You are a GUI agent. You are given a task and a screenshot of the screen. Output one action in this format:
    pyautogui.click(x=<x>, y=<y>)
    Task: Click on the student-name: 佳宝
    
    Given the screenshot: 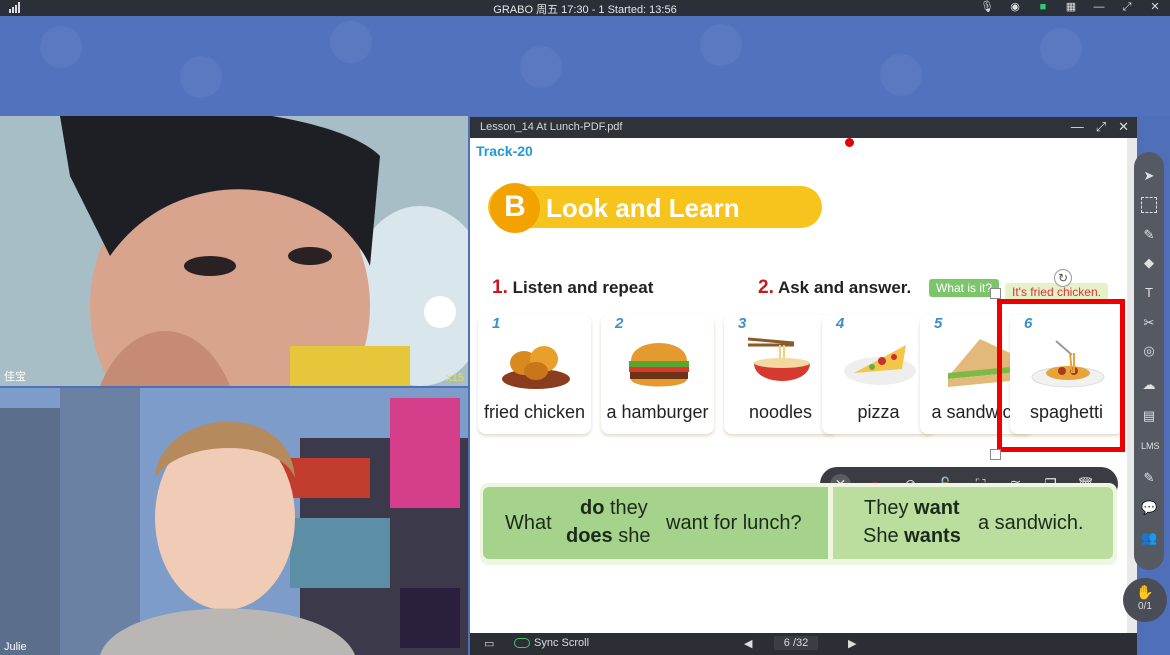 What is the action you would take?
    pyautogui.click(x=15, y=377)
    